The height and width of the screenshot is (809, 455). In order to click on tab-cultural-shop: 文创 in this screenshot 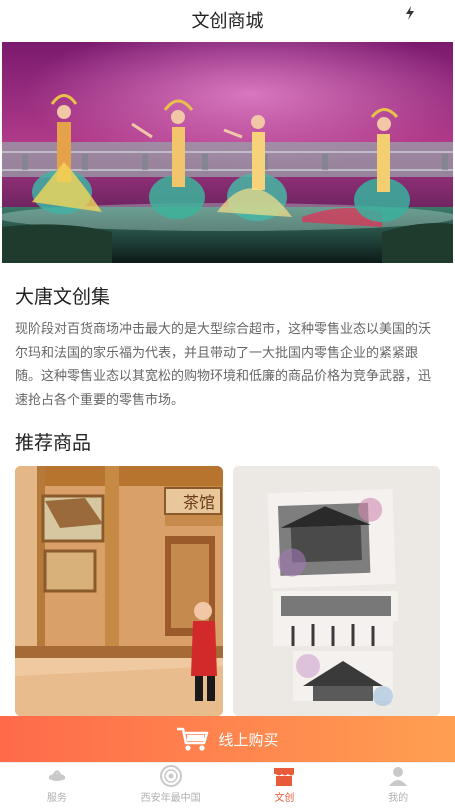, I will do `click(285, 786)`.